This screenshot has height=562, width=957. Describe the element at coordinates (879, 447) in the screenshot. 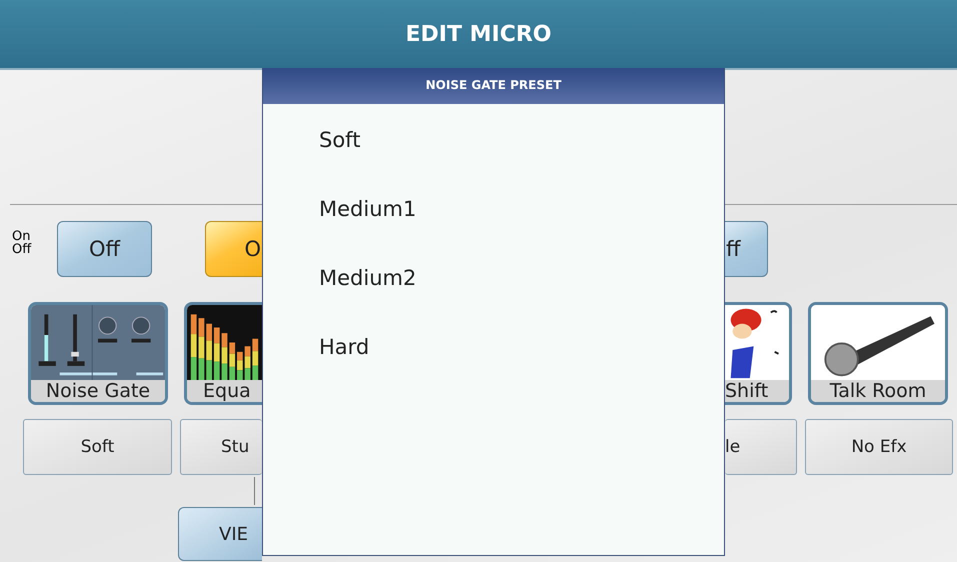

I see `preset-button: No Efx` at that location.